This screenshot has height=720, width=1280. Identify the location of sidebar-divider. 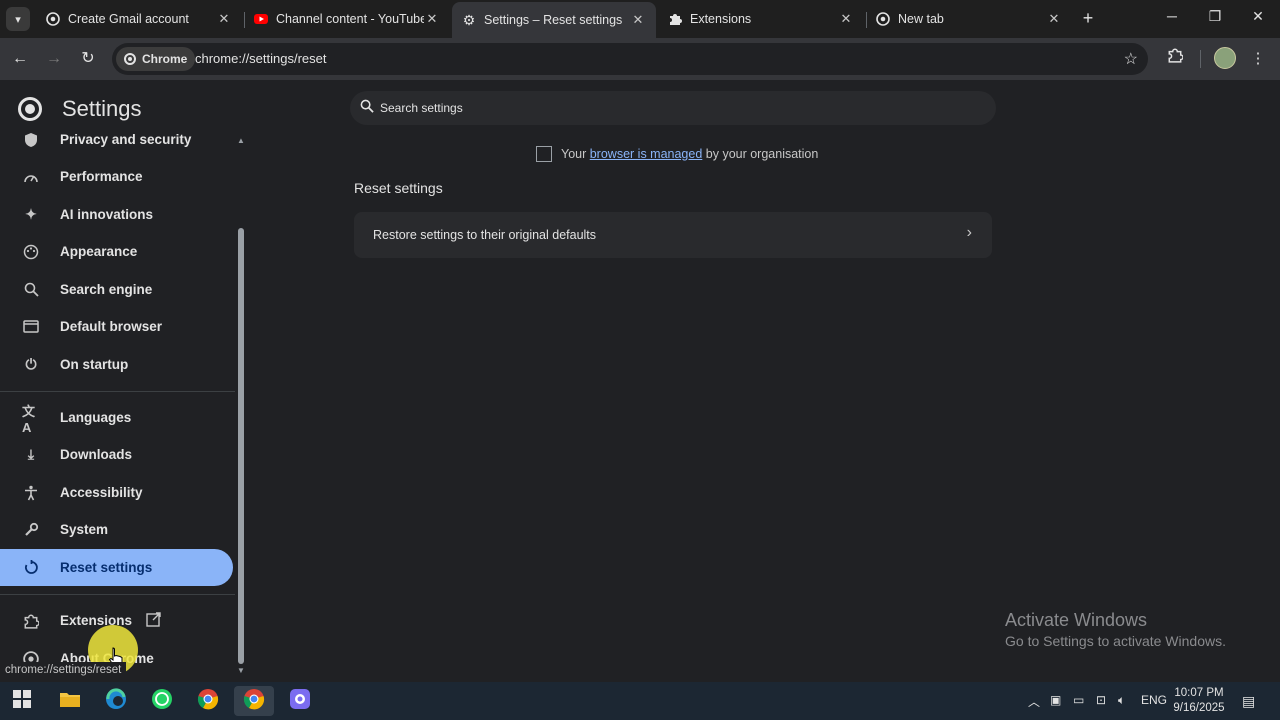
(117, 391).